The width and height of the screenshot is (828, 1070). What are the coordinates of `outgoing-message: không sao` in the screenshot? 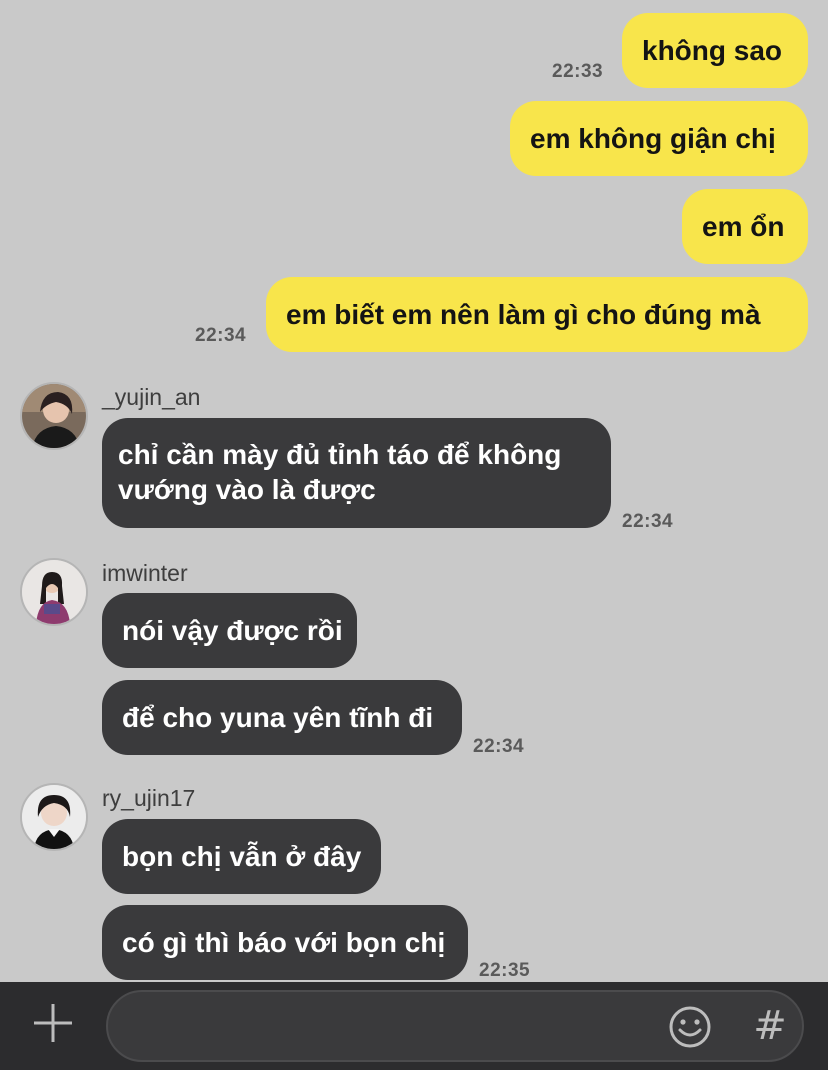 It's located at (715, 50).